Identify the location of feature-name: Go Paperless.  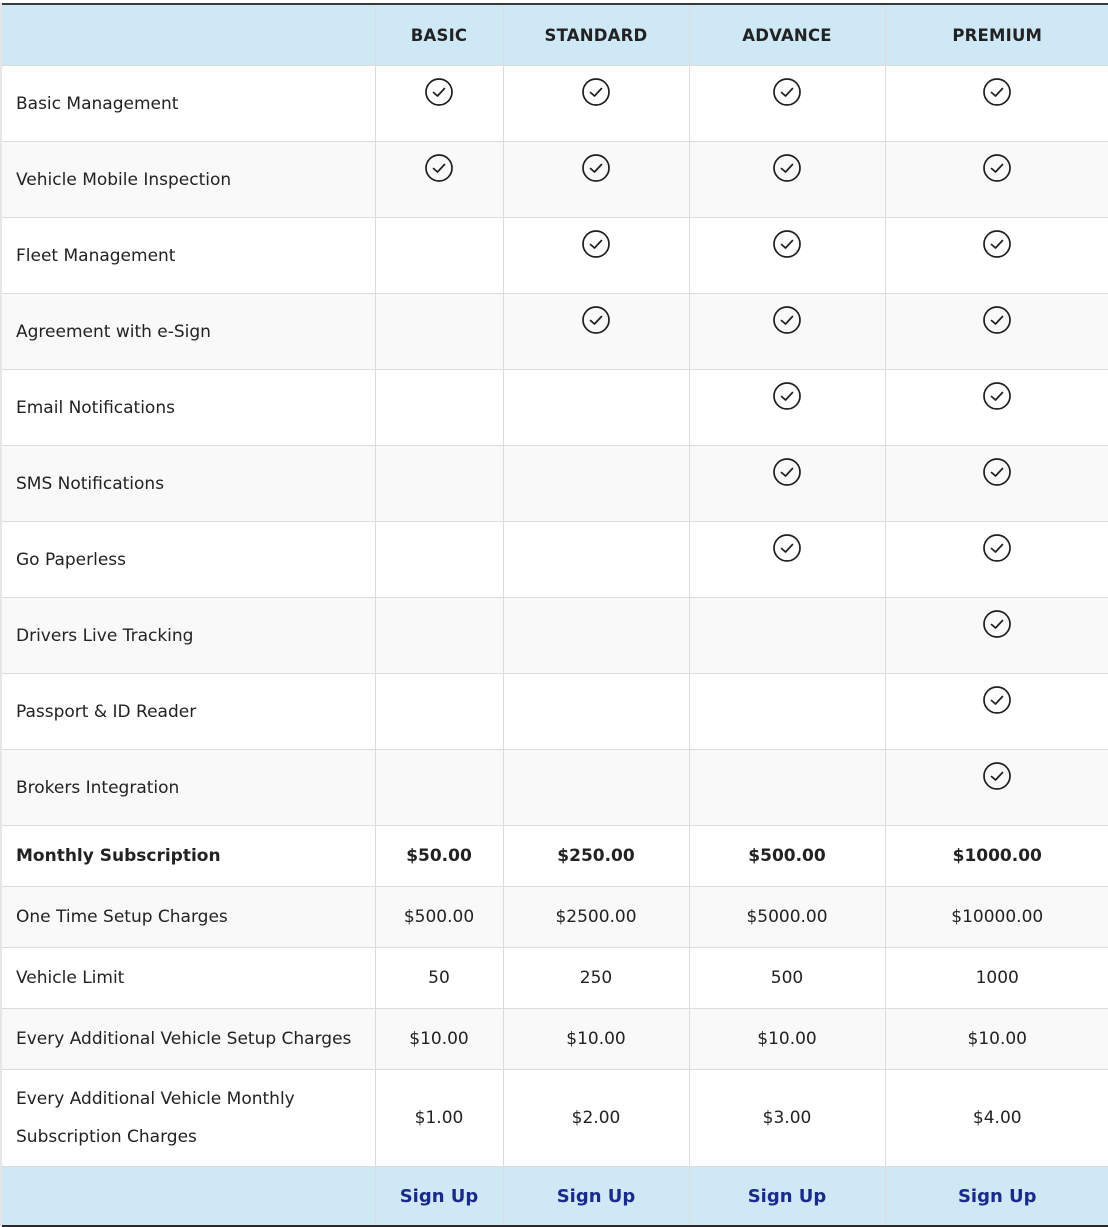
(188, 559).